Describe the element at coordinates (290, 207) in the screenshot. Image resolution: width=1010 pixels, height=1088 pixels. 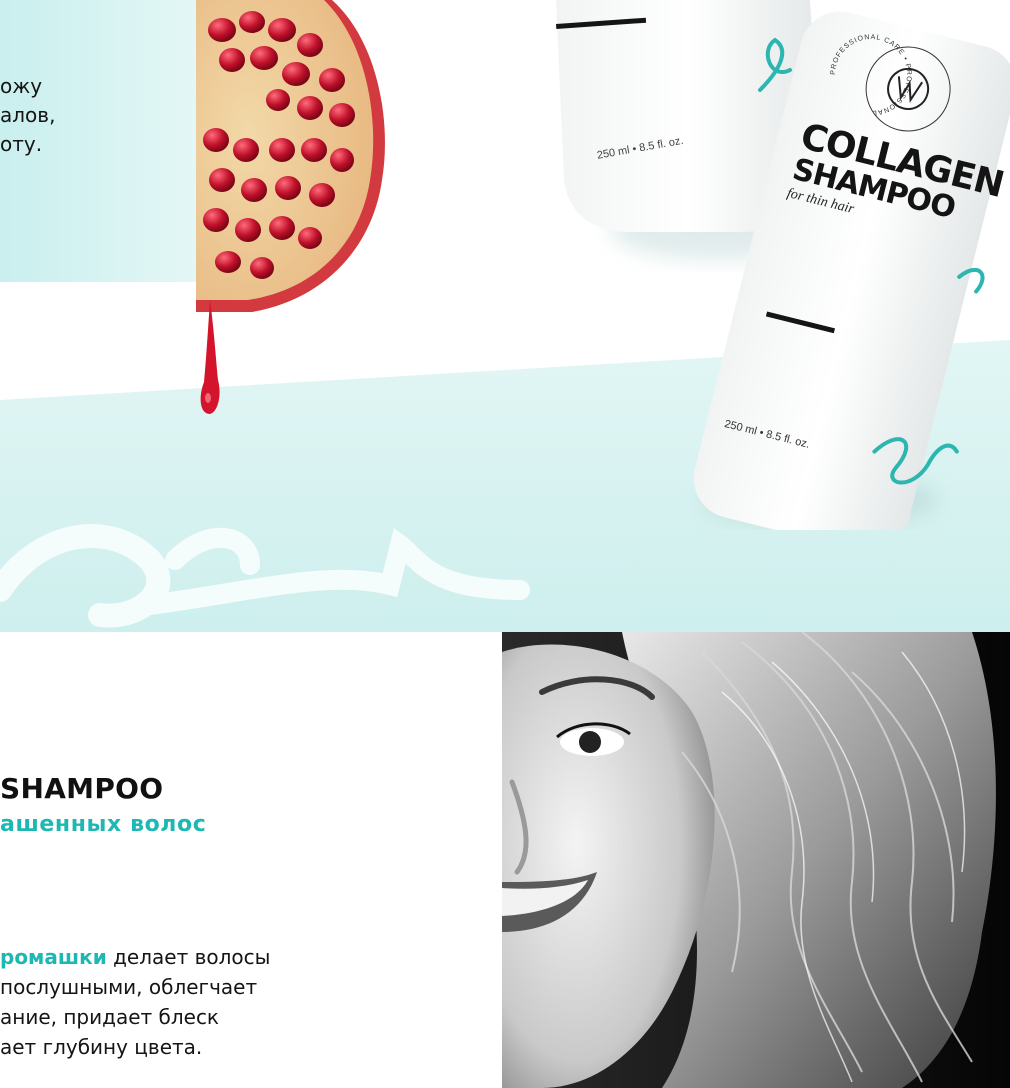
I see `pomegranate-image` at that location.